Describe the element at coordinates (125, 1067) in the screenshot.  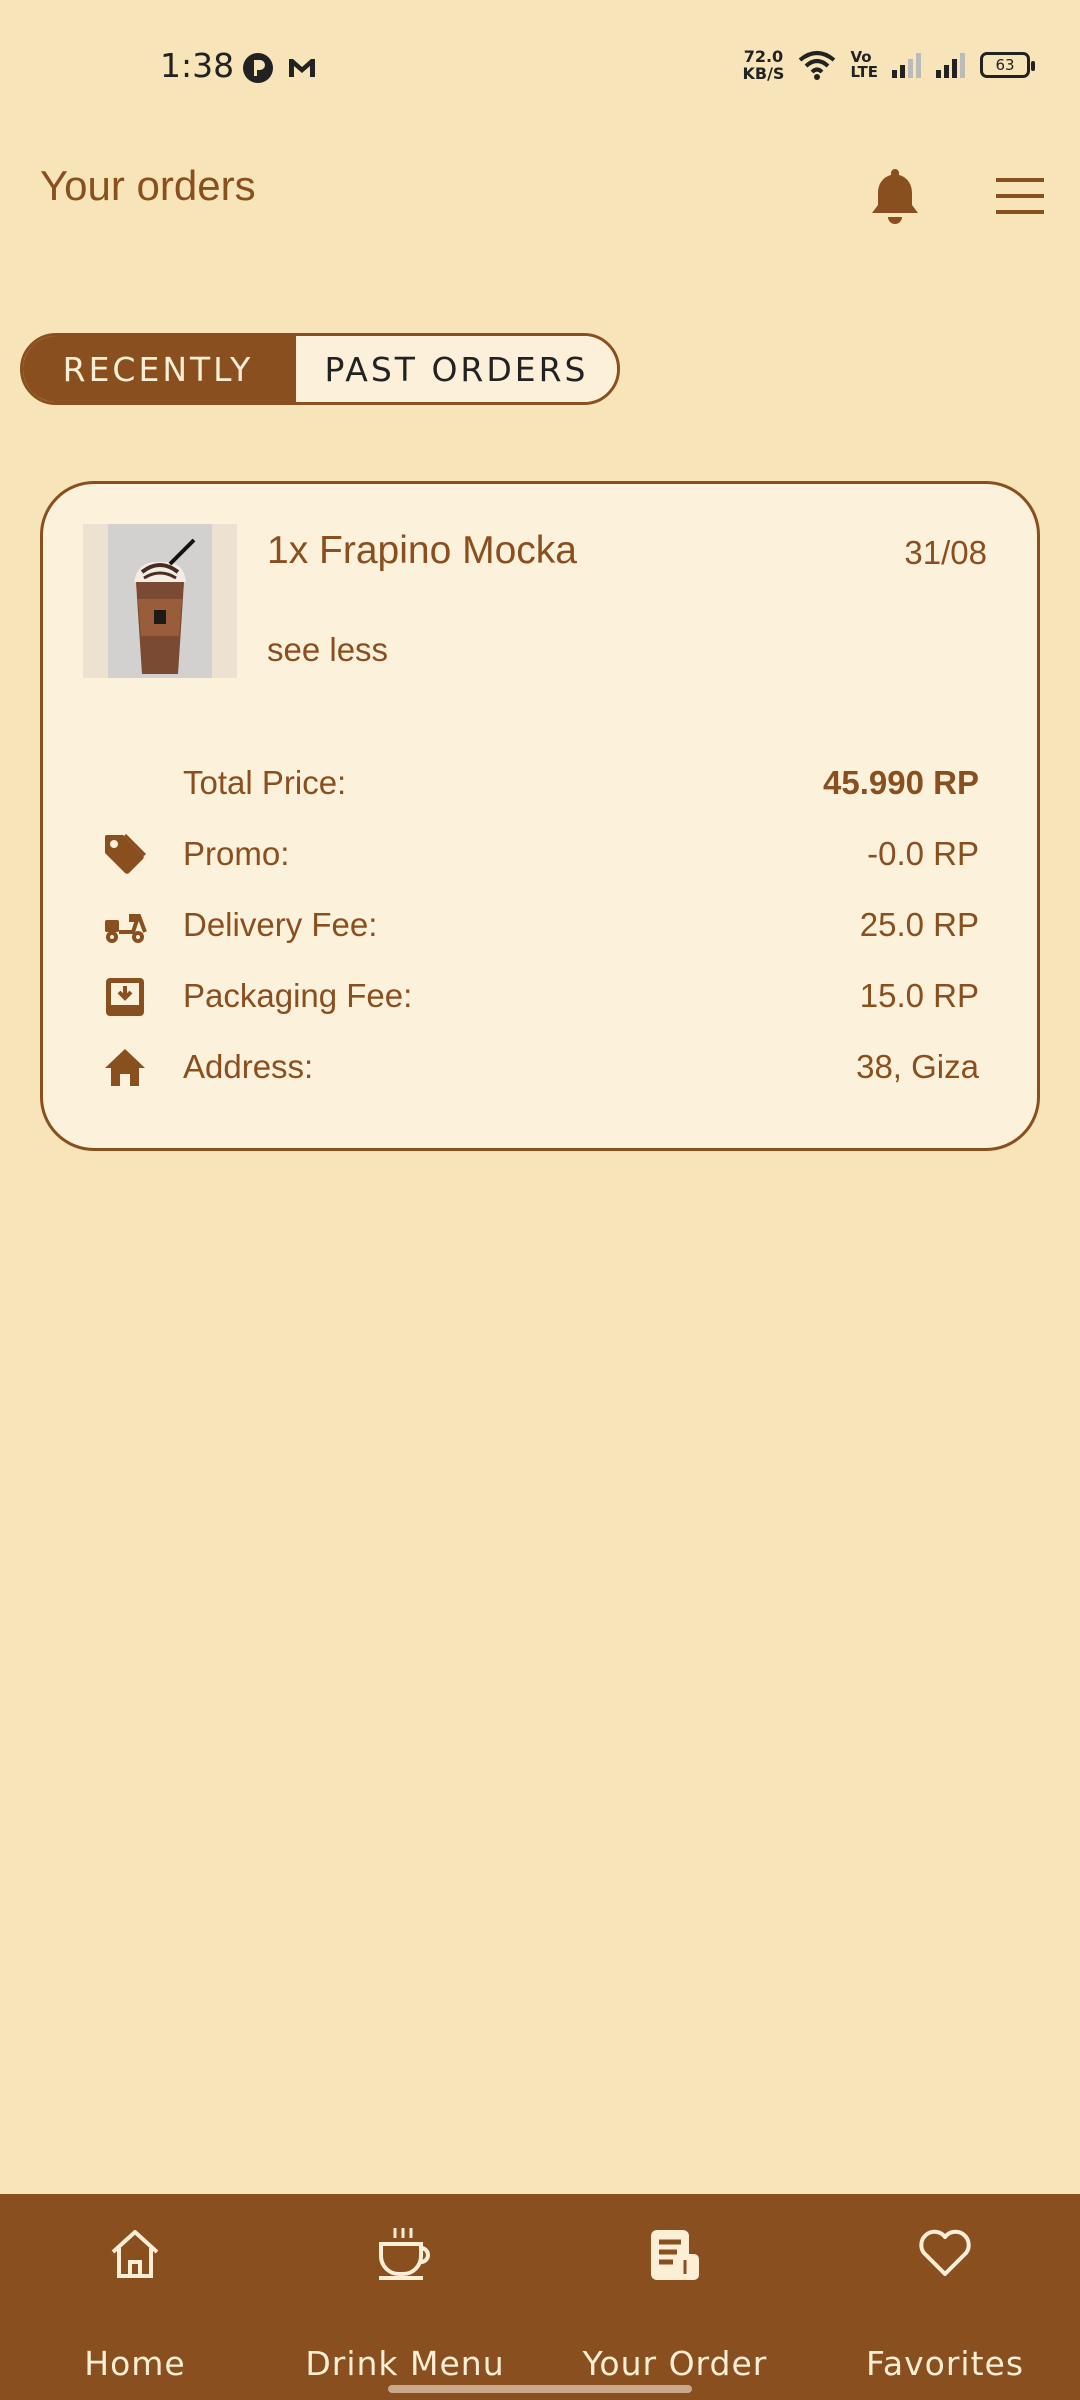
I see `home-icon` at that location.